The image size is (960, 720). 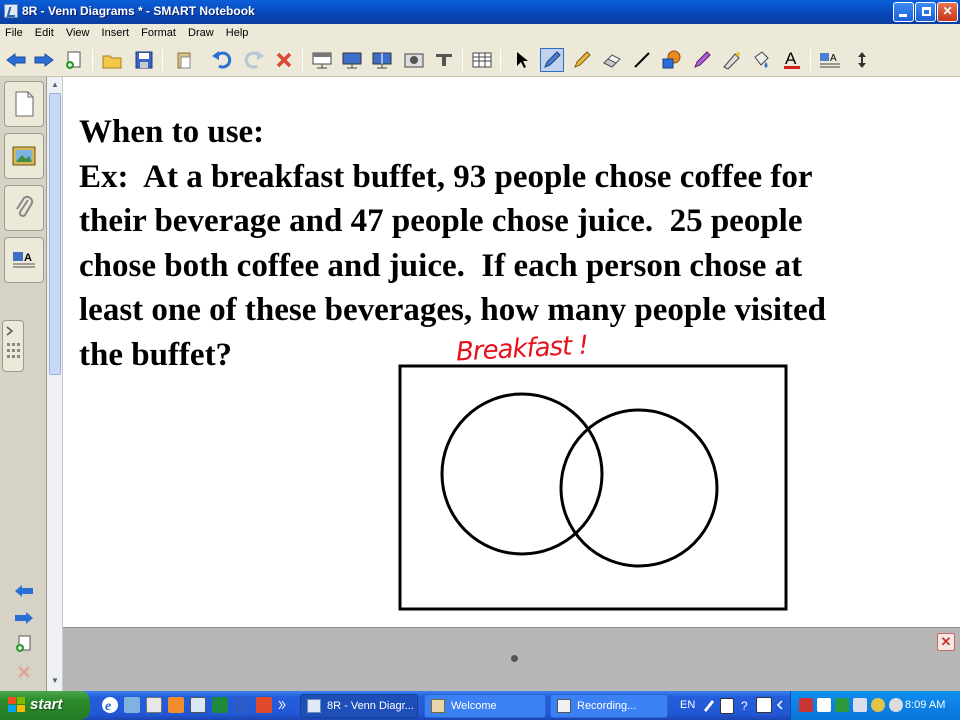 What do you see at coordinates (44, 60) in the screenshot?
I see `forward-arrow-icon` at bounding box center [44, 60].